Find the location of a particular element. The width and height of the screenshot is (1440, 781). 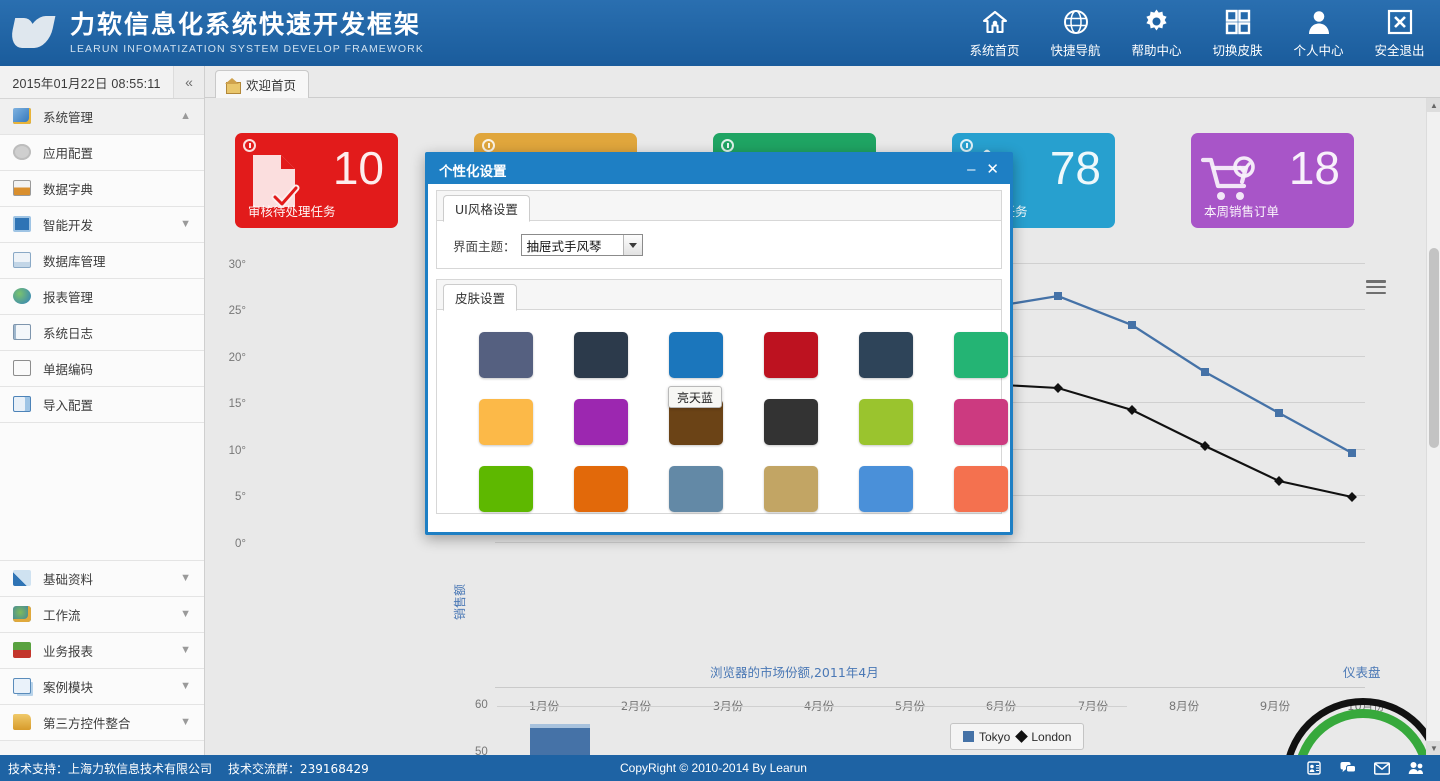

nav-label: 帮助中心 is located at coordinates (1156, 50).